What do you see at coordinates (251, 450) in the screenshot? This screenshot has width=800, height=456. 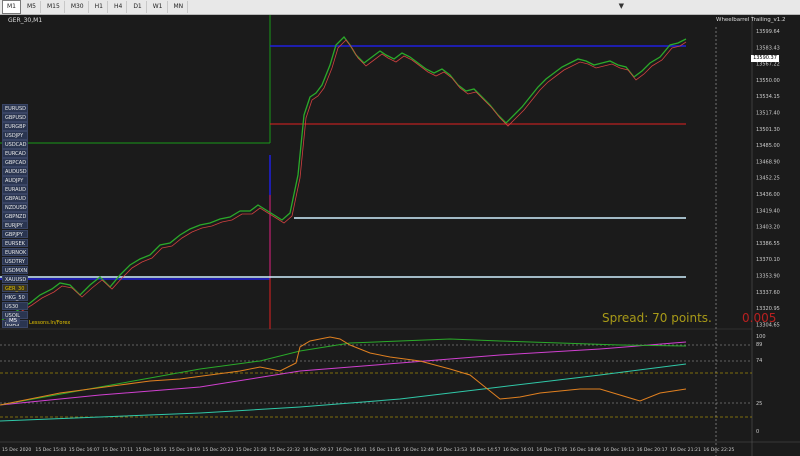 I see `time-axis-label: 15 Dec 21:28` at bounding box center [251, 450].